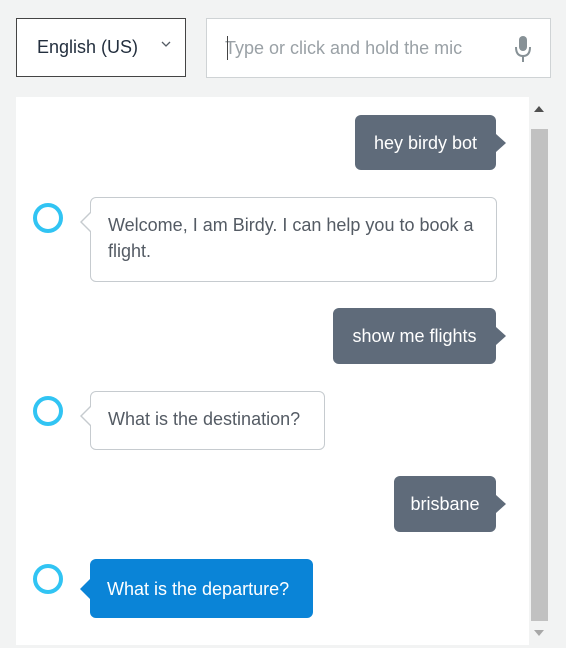  I want to click on user-message: show me flights, so click(419, 336).